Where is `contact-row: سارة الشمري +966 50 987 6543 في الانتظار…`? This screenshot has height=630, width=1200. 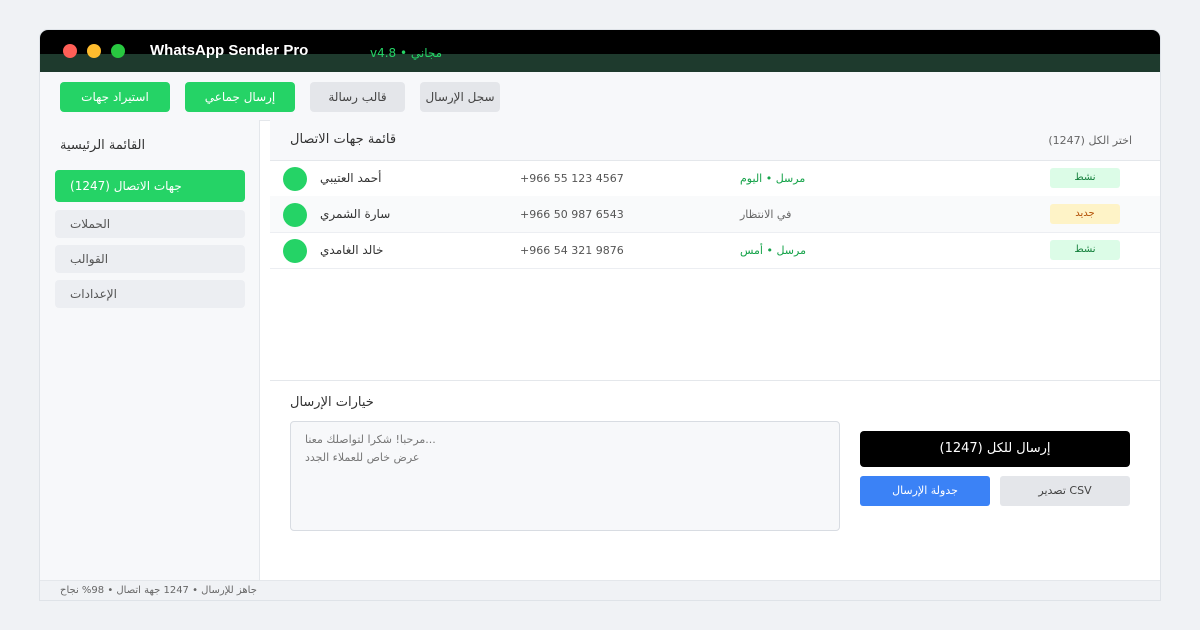
contact-row: سارة الشمري +966 50 987 6543 في الانتظار… is located at coordinates (715, 214).